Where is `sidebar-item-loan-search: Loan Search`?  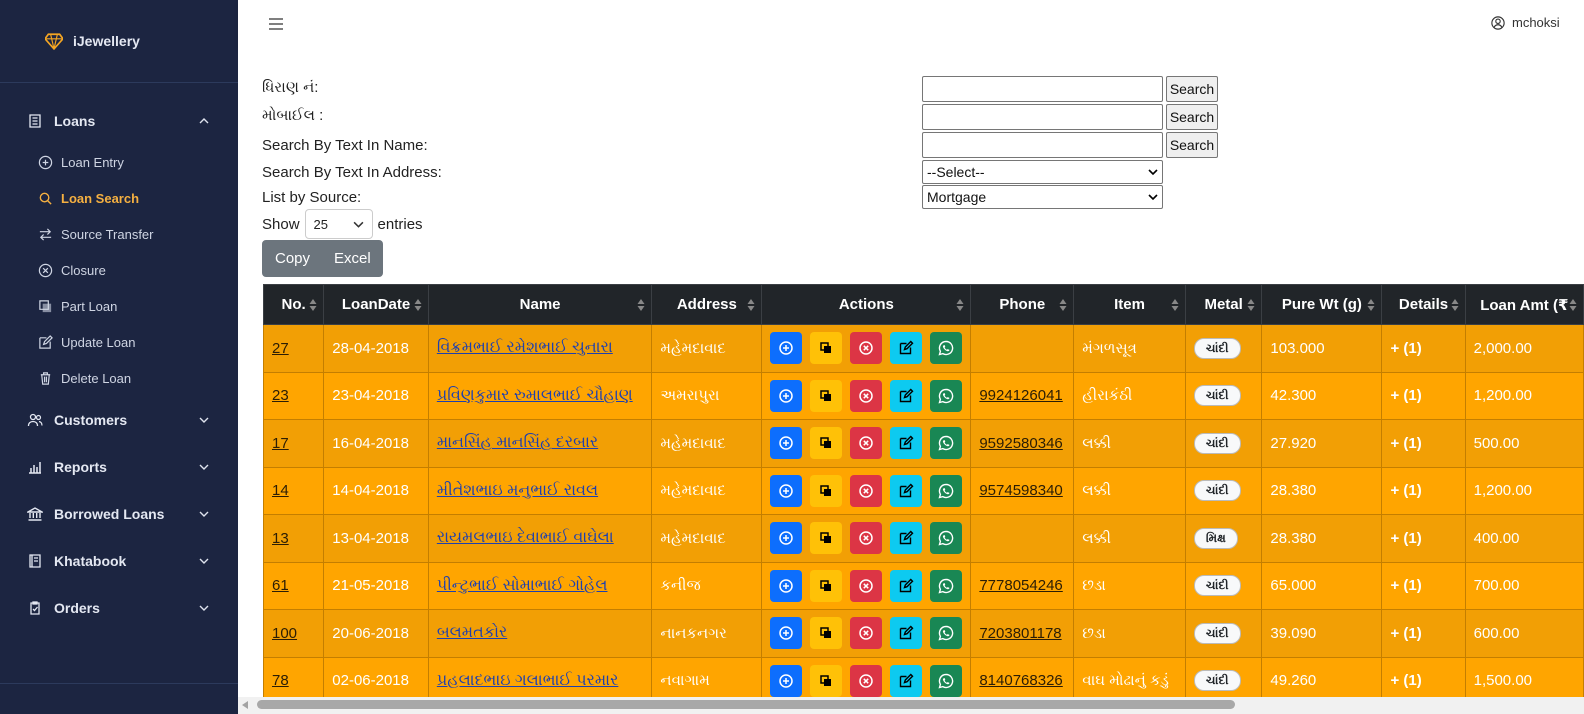
sidebar-item-loan-search: Loan Search is located at coordinates (119, 198).